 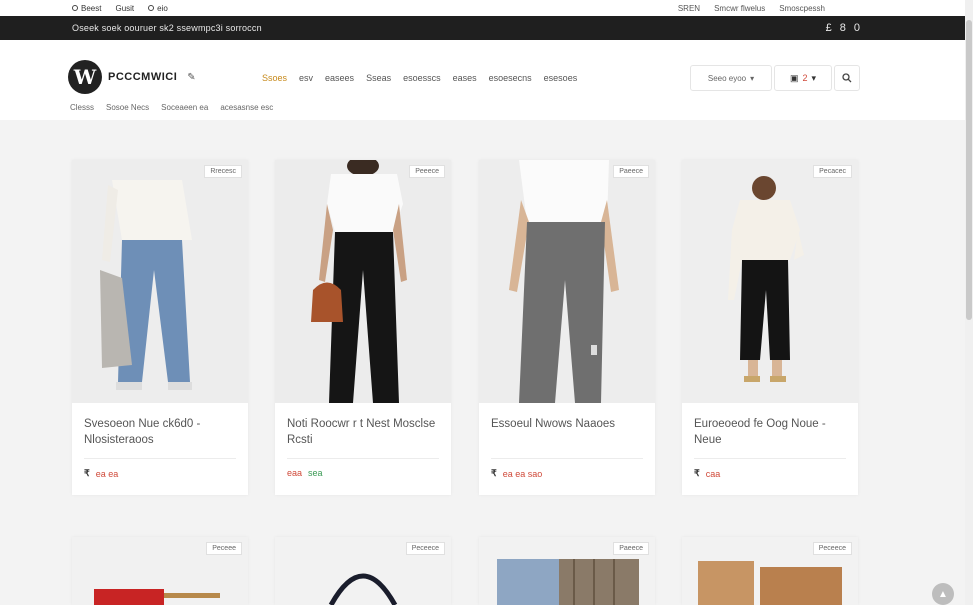 I want to click on product-card: Peceee, so click(x=160, y=571).